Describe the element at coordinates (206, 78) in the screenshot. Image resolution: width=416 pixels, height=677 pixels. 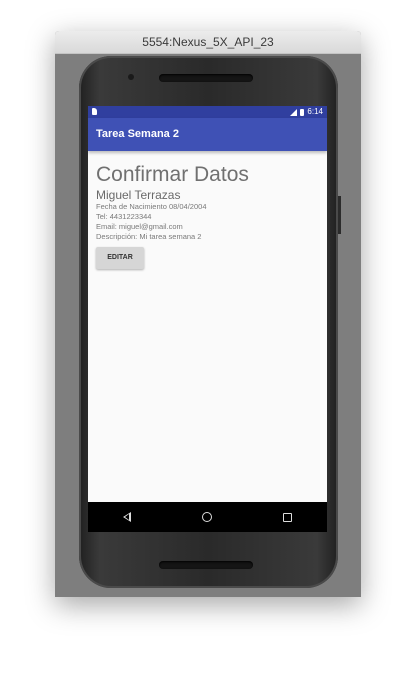
I see `top-speaker` at that location.